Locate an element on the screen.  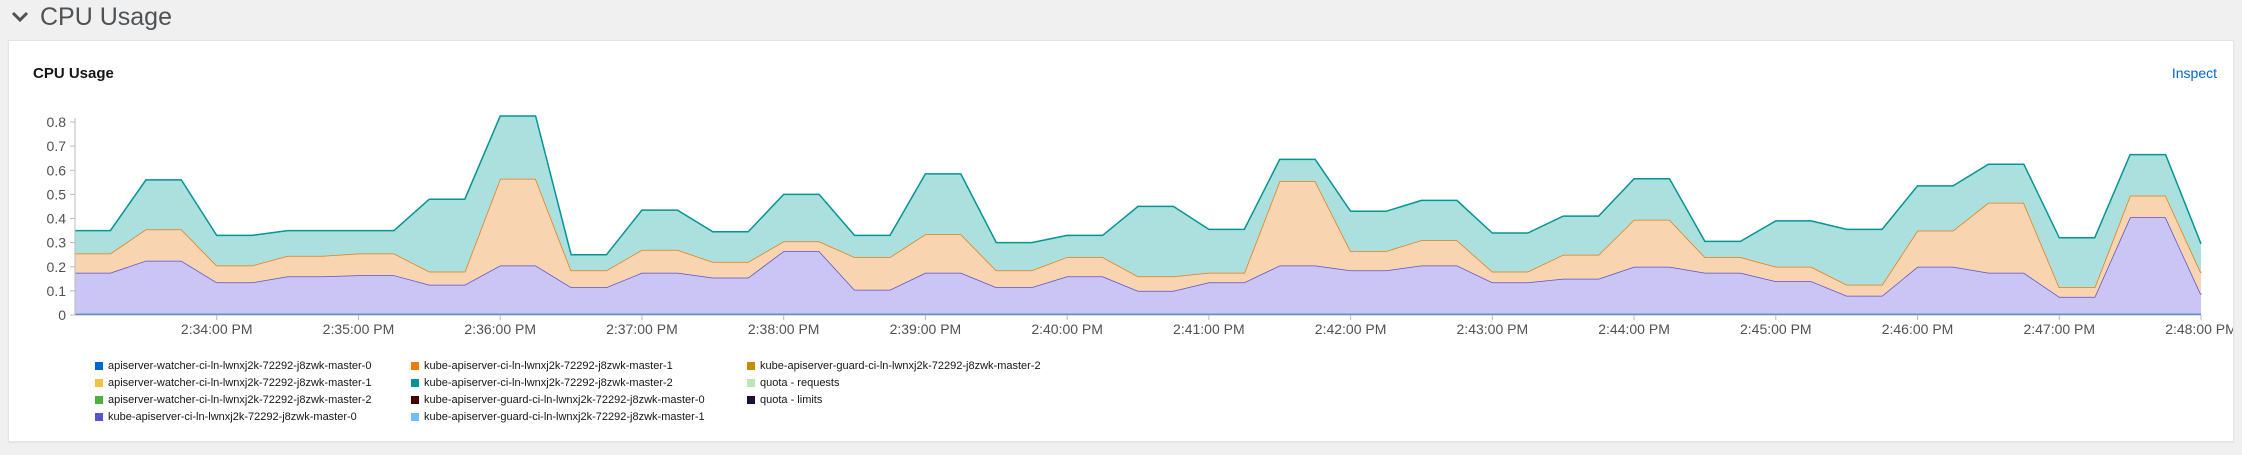
x-tick-label: 2:48:00 PM is located at coordinates (2199, 329).